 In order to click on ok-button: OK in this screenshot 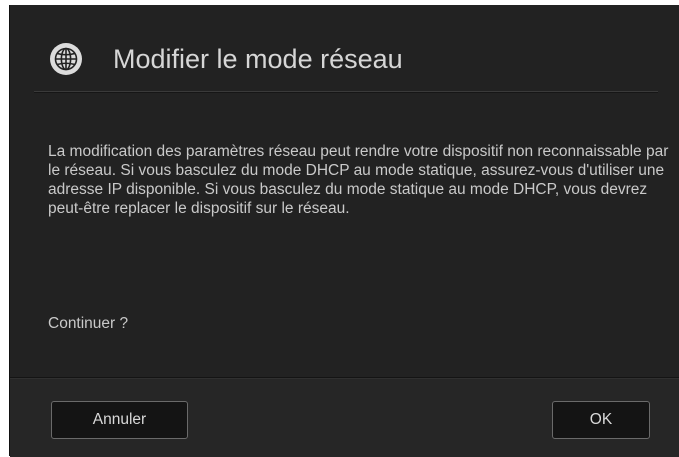, I will do `click(601, 420)`.